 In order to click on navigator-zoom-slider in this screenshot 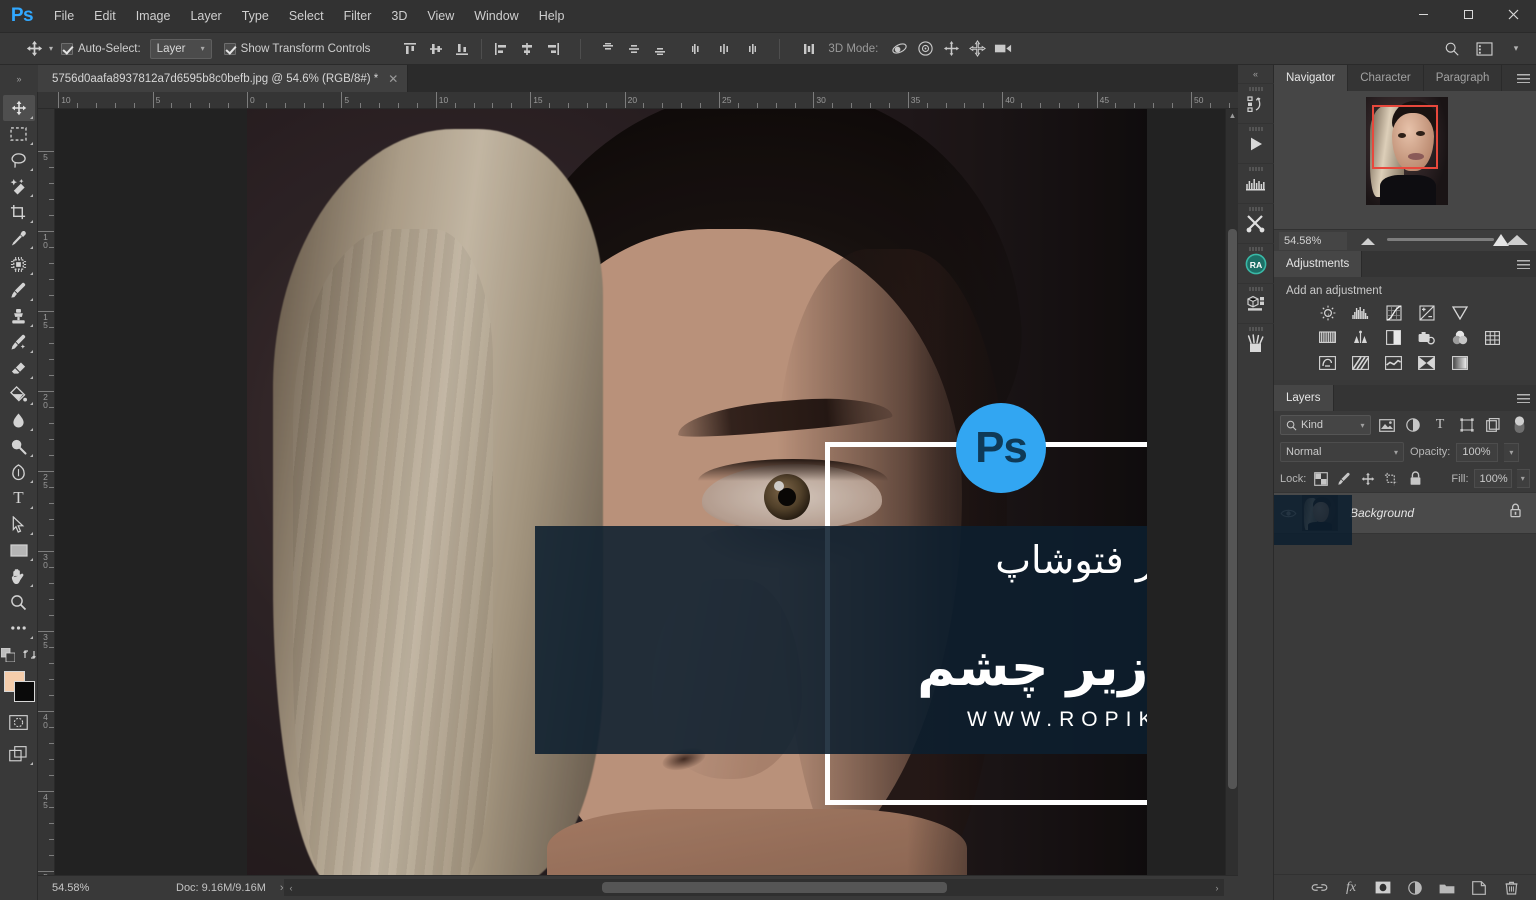, I will do `click(1443, 241)`.